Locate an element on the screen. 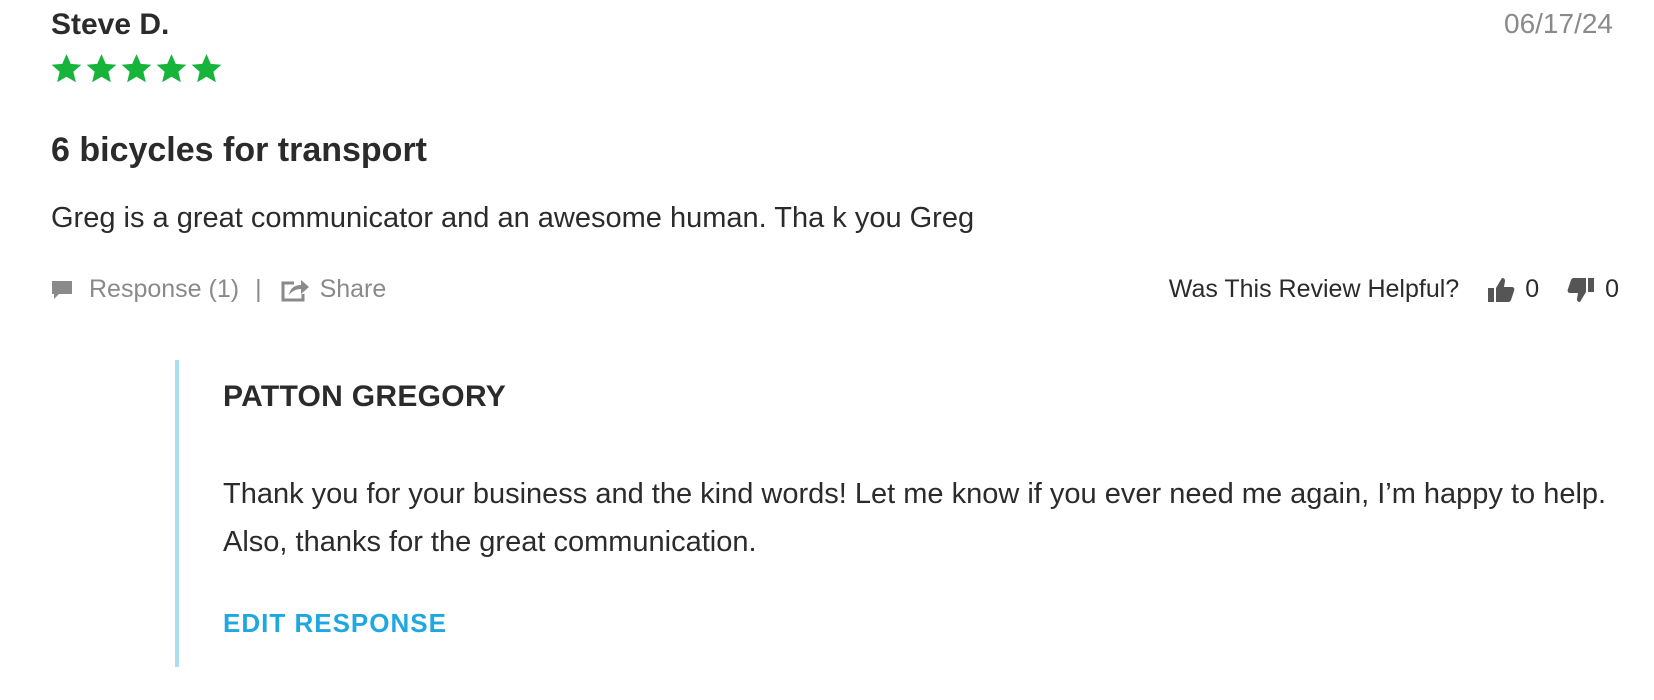 This screenshot has height=700, width=1654. review-actions: Response (1) | Share is located at coordinates (218, 289).